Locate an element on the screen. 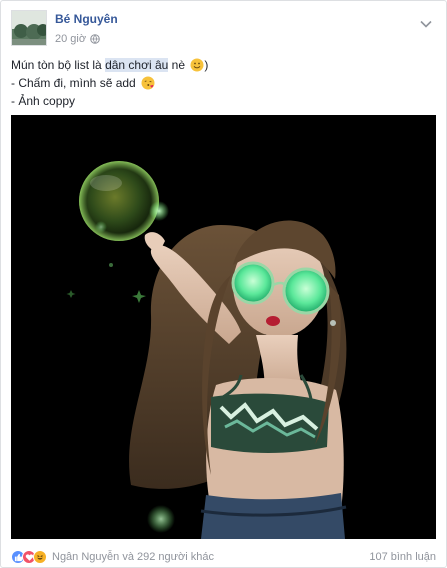 The height and width of the screenshot is (568, 447). reaction-icons is located at coordinates (29, 557).